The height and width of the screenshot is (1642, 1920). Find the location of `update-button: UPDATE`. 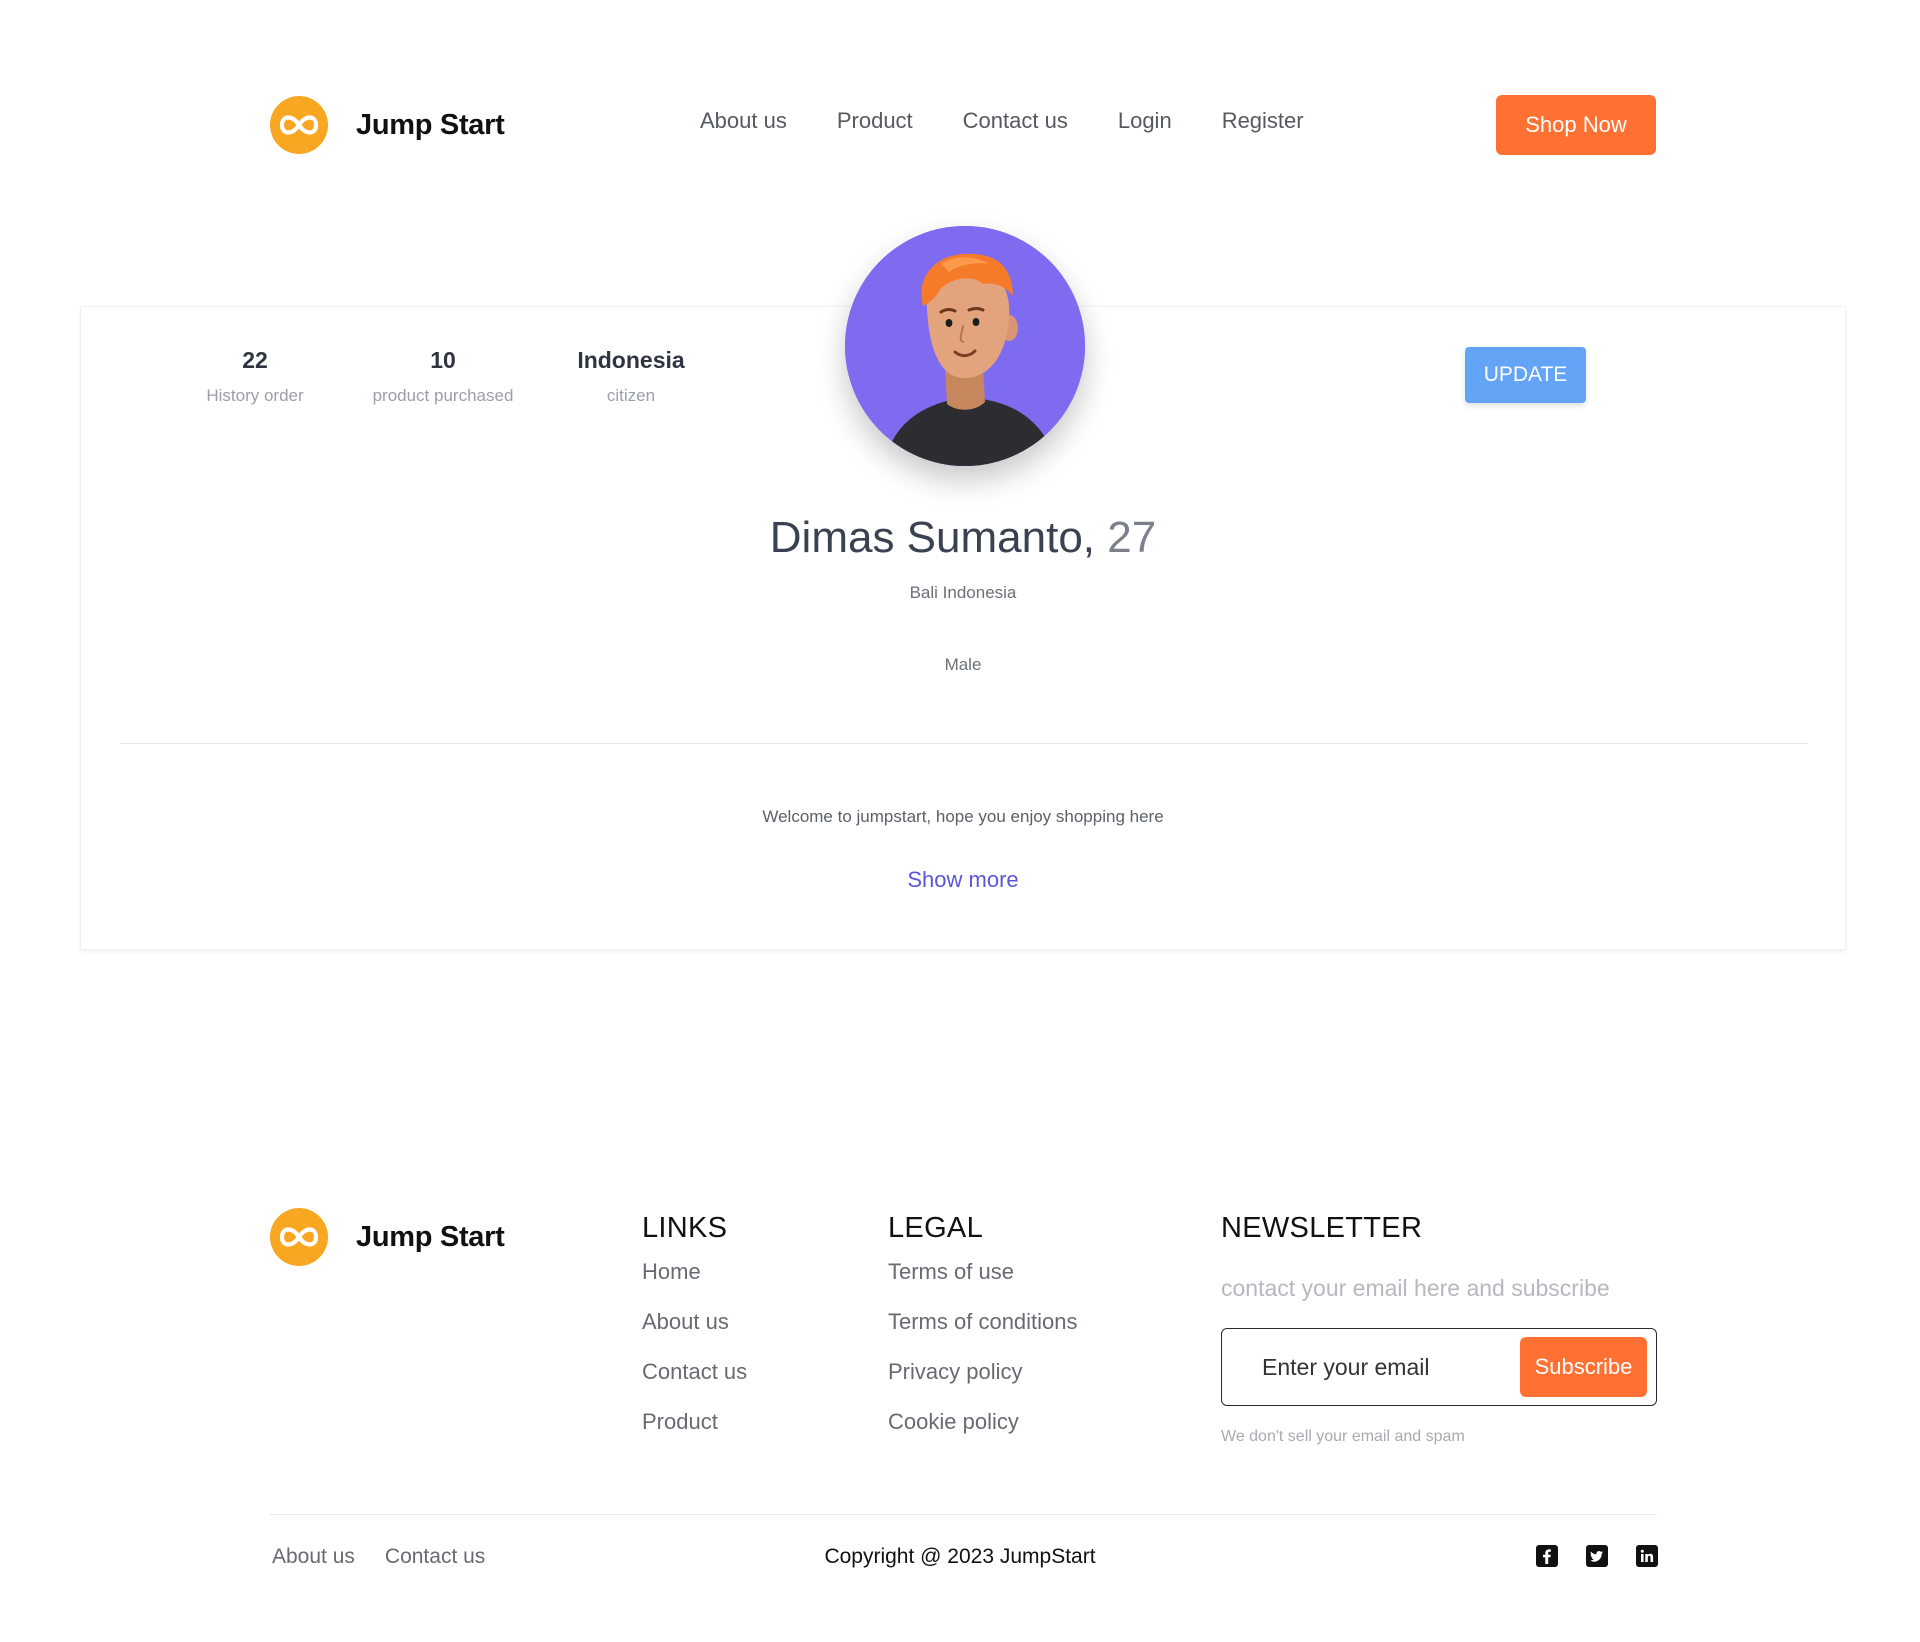

update-button: UPDATE is located at coordinates (1525, 375).